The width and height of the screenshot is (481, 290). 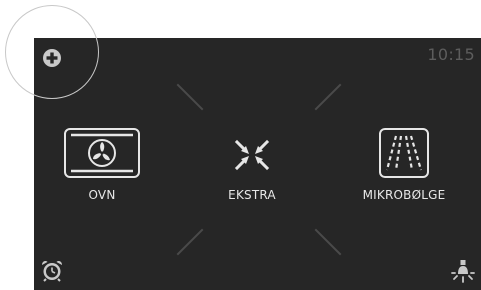 I want to click on mode-microwave-button: MIKROBØLGE, so click(x=404, y=165).